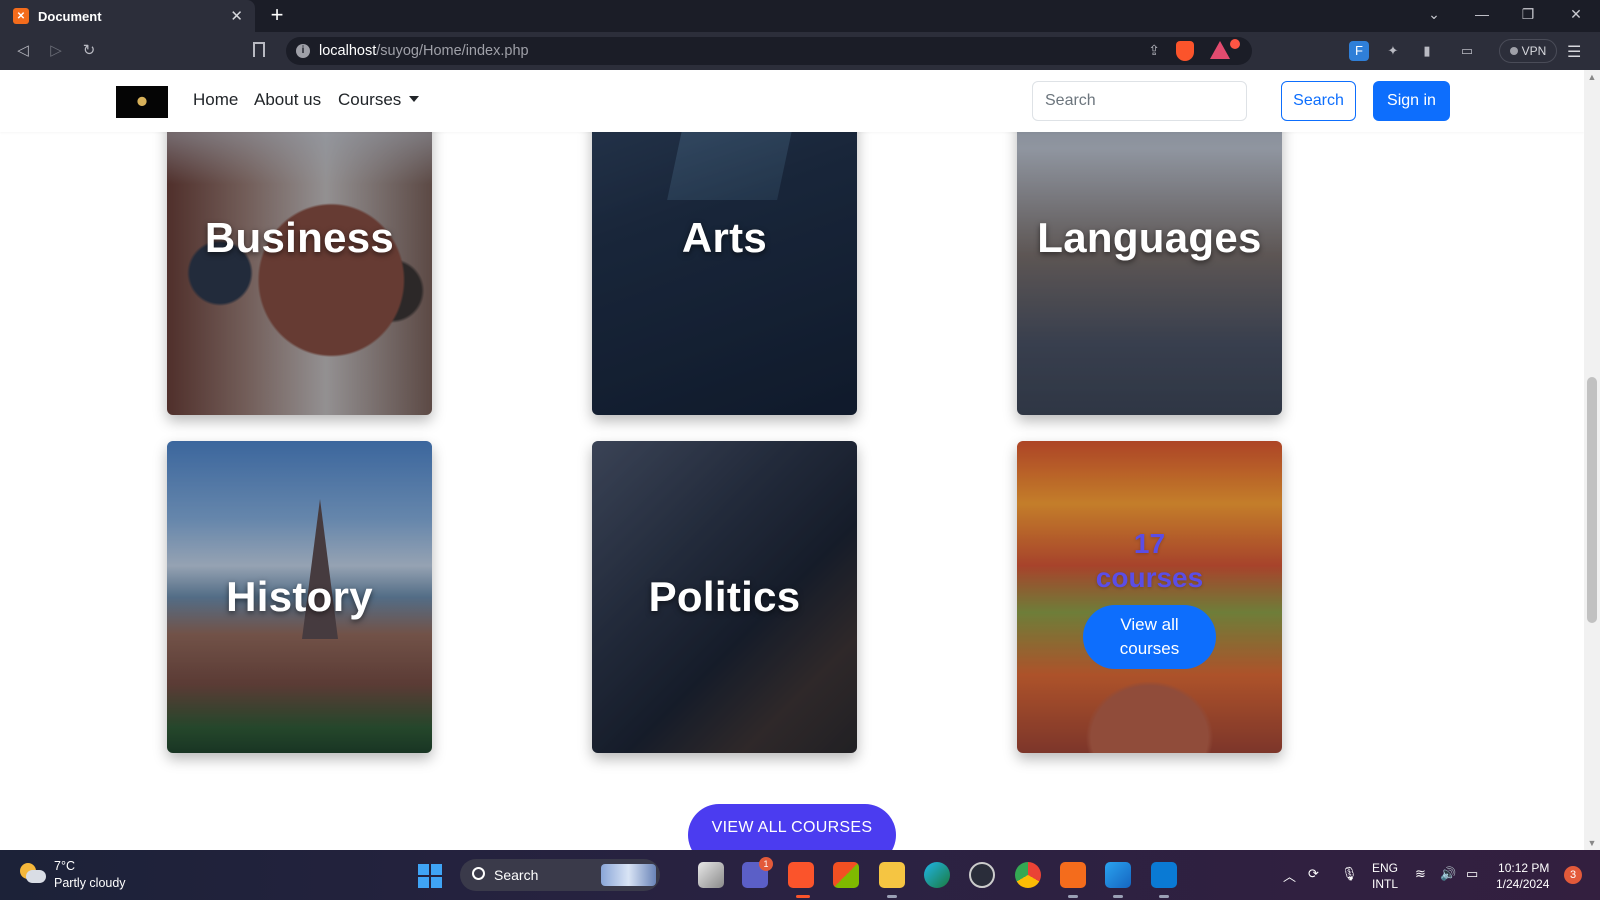 The width and height of the screenshot is (1600, 900). I want to click on search-button: Search, so click(1318, 101).